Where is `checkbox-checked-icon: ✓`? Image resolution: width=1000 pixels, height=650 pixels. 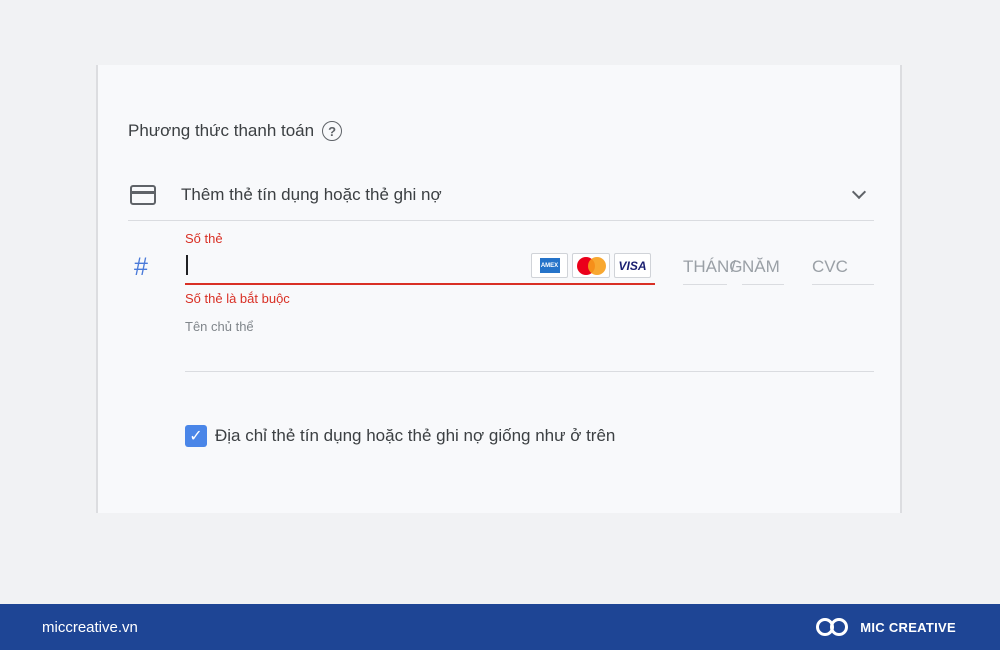
checkbox-checked-icon: ✓ is located at coordinates (196, 436).